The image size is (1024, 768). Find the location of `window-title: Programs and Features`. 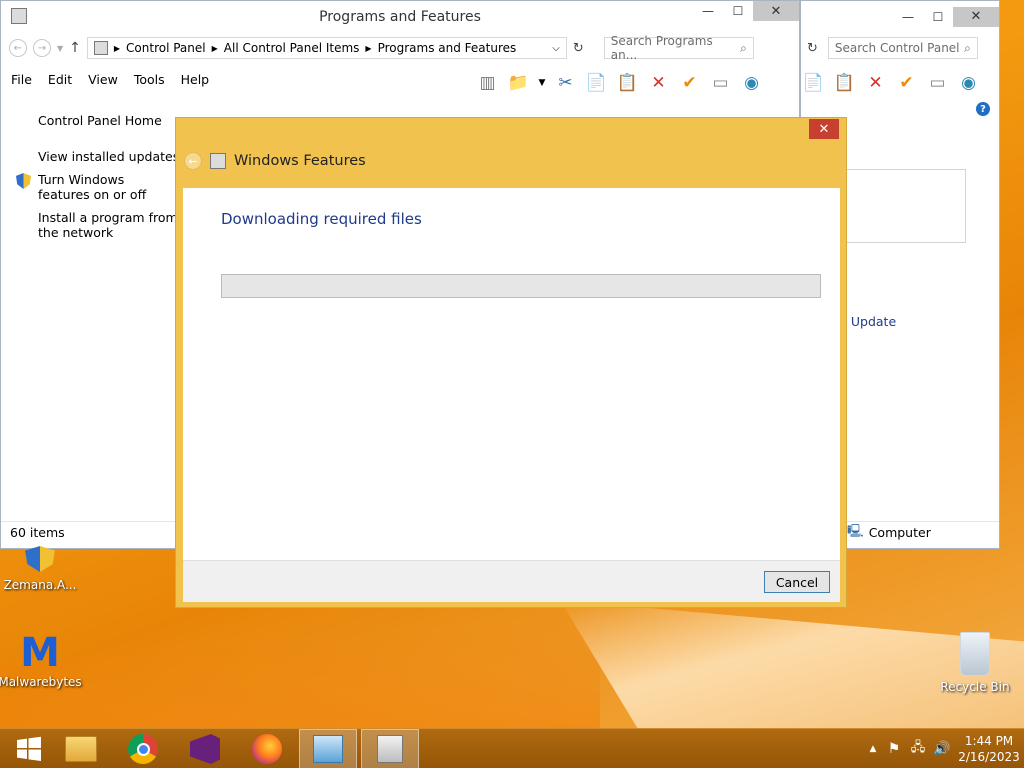

window-title: Programs and Features is located at coordinates (400, 16).